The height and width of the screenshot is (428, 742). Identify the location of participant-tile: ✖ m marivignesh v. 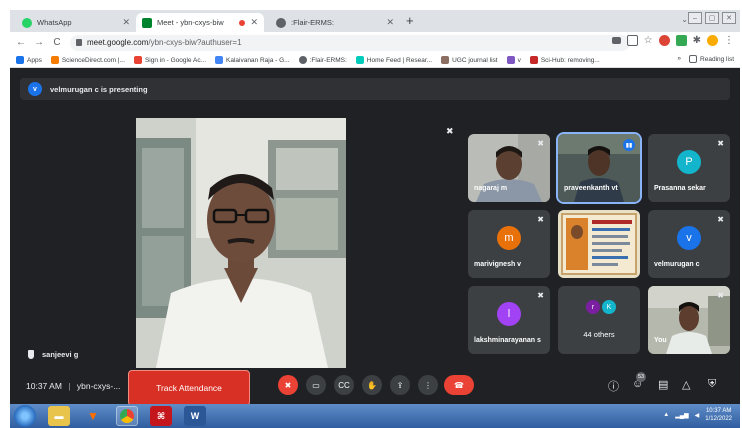
(509, 244).